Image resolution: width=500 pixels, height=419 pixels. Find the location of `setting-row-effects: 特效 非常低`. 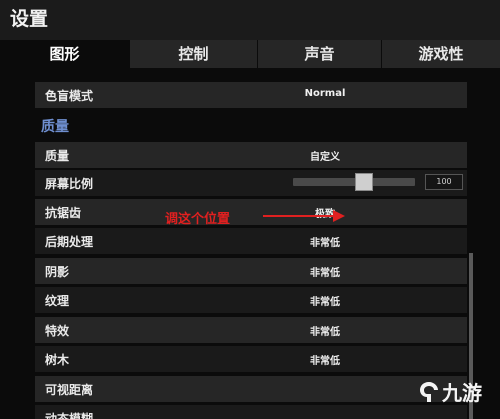

setting-row-effects: 特效 非常低 is located at coordinates (251, 330).